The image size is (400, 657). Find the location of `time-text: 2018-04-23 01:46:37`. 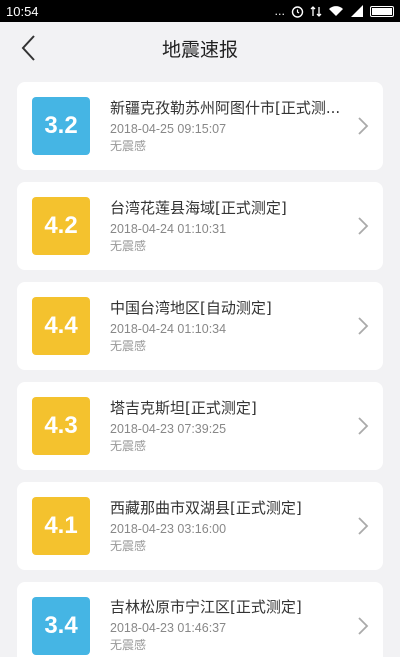

time-text: 2018-04-23 01:46:37 is located at coordinates (168, 628).